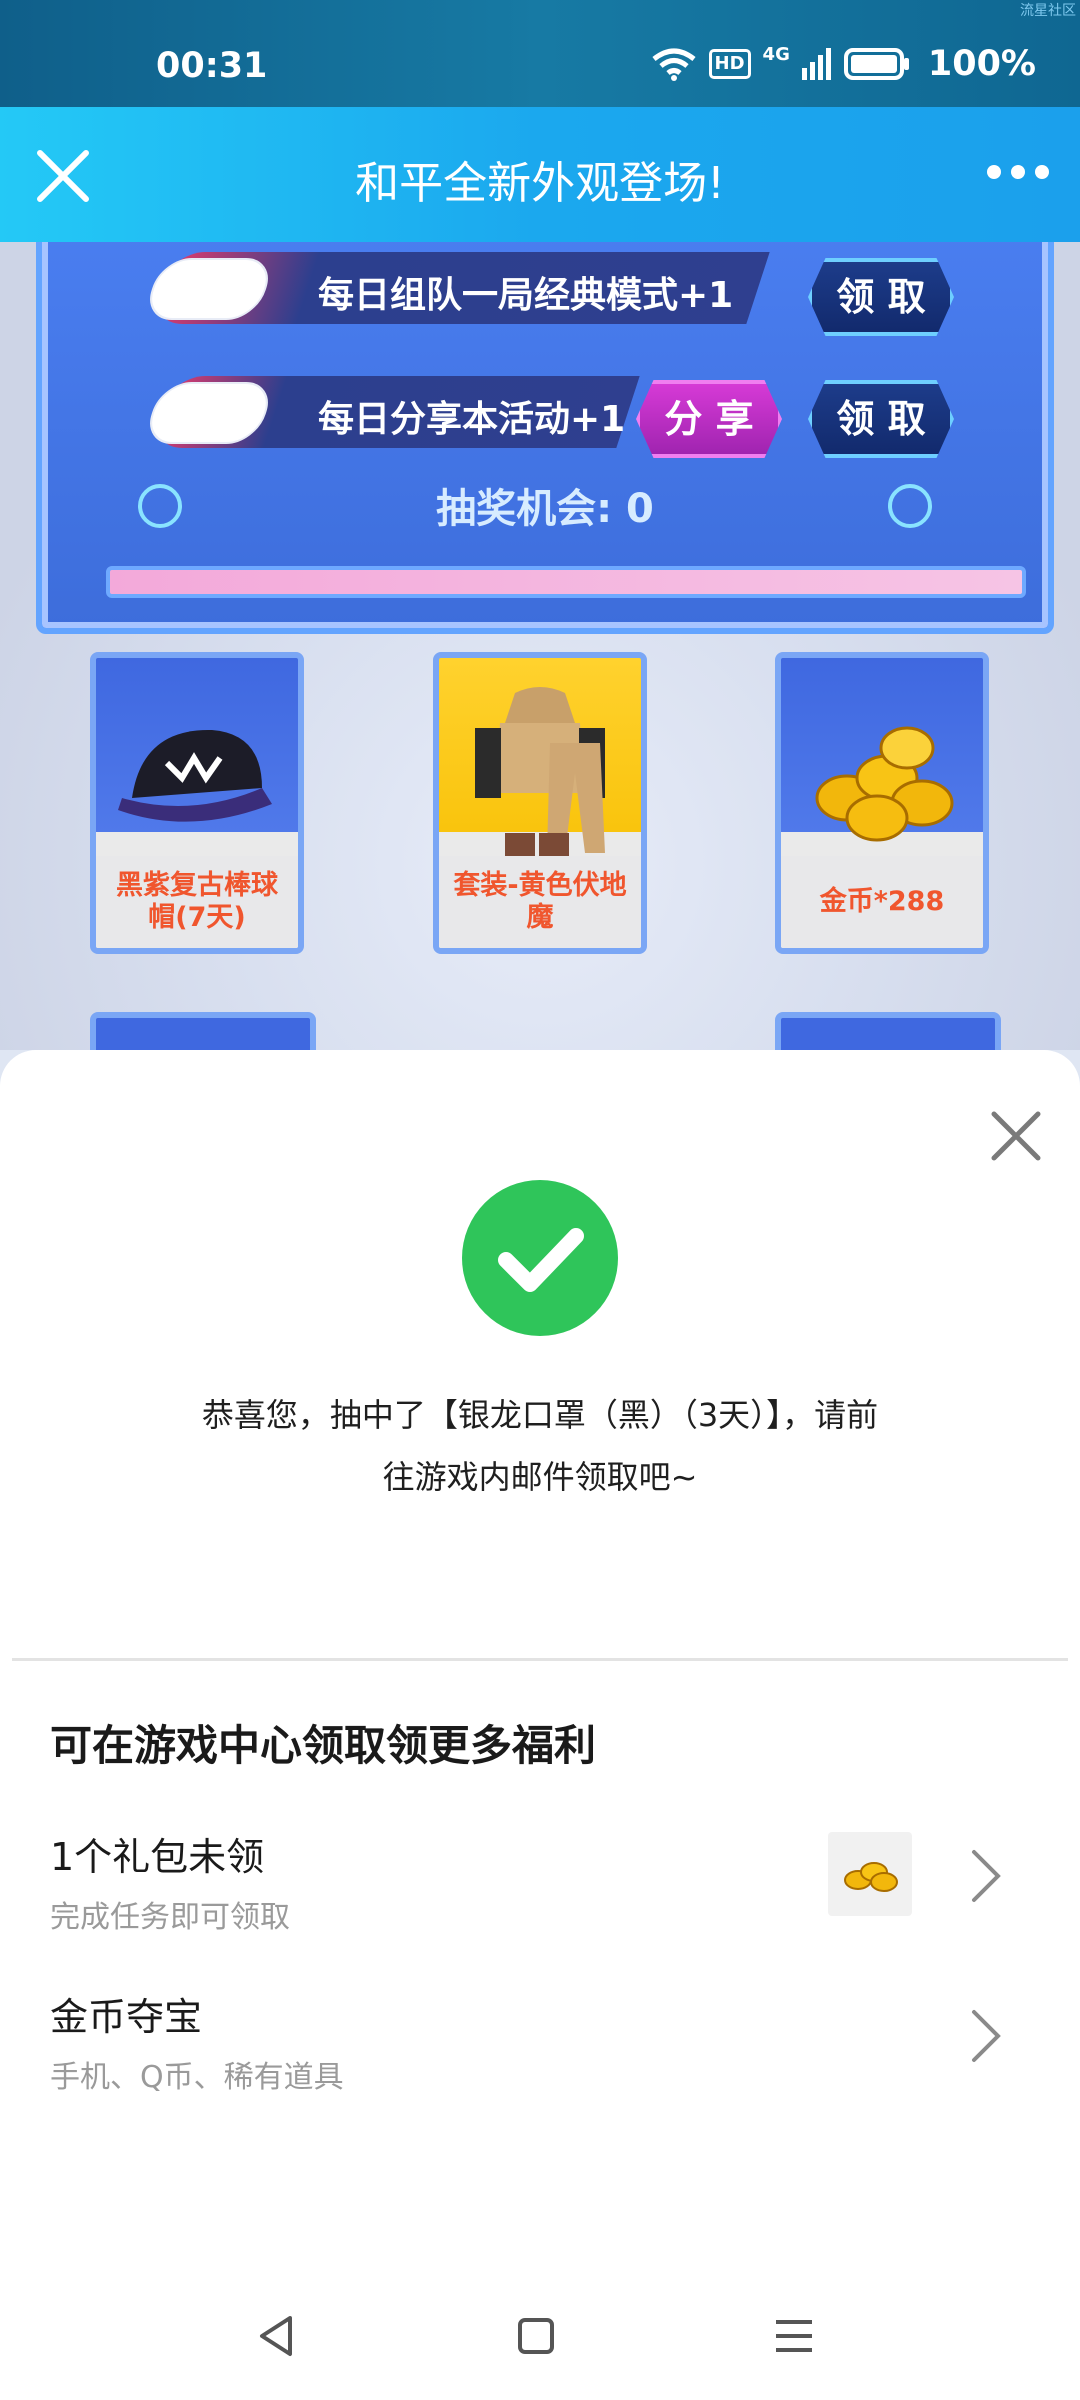 This screenshot has height=2400, width=1080. What do you see at coordinates (197, 778) in the screenshot?
I see `baseball-cap-icon` at bounding box center [197, 778].